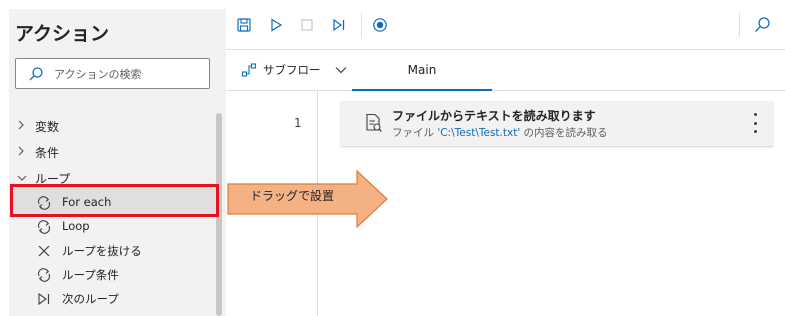 The height and width of the screenshot is (316, 785). What do you see at coordinates (755, 123) in the screenshot?
I see `more-options-icon` at bounding box center [755, 123].